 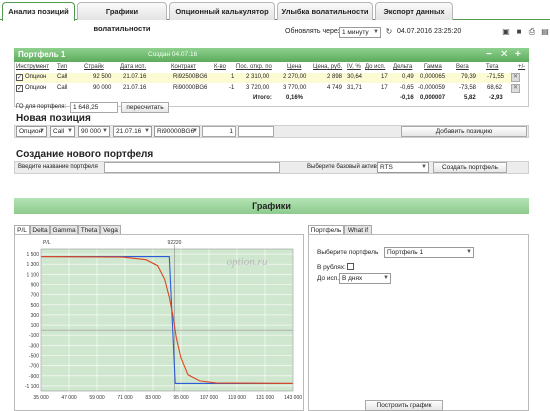 What do you see at coordinates (402, 68) in the screenshot?
I see `col-delta: Дельта` at bounding box center [402, 68].